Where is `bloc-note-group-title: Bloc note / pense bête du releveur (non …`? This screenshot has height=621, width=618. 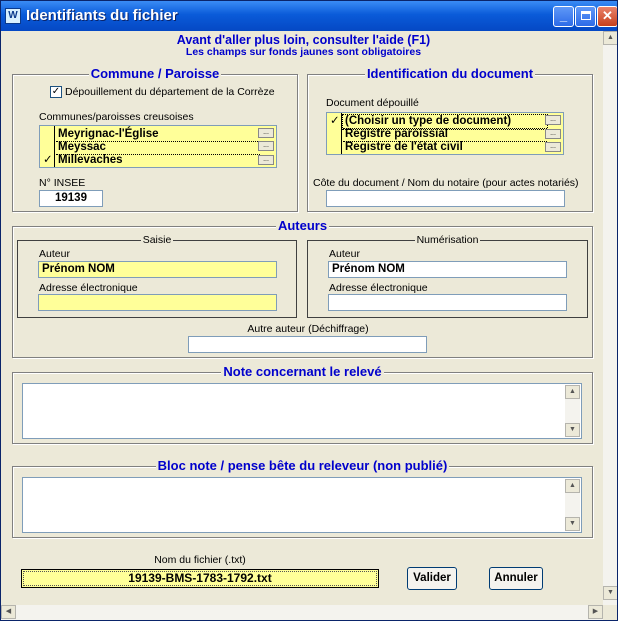
bloc-note-group-title: Bloc note / pense bête du releveur (non … is located at coordinates (302, 465).